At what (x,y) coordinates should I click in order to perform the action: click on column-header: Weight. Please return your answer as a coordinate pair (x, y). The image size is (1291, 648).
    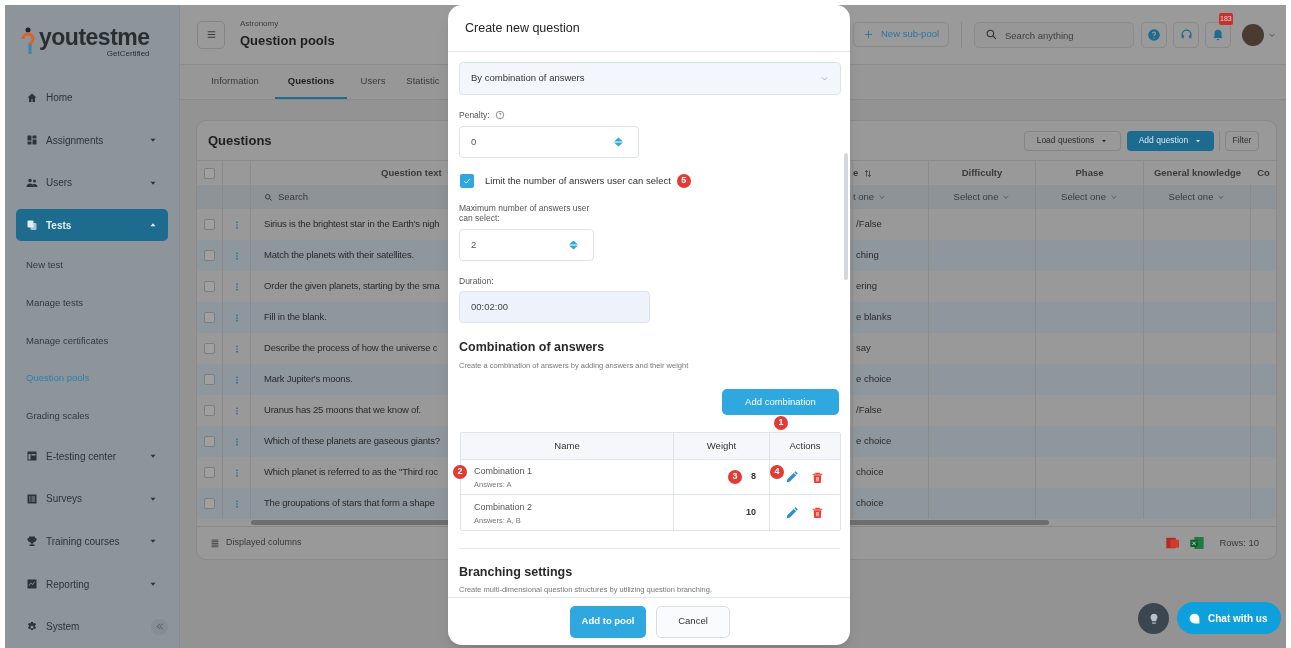
    Looking at the image, I should click on (721, 446).